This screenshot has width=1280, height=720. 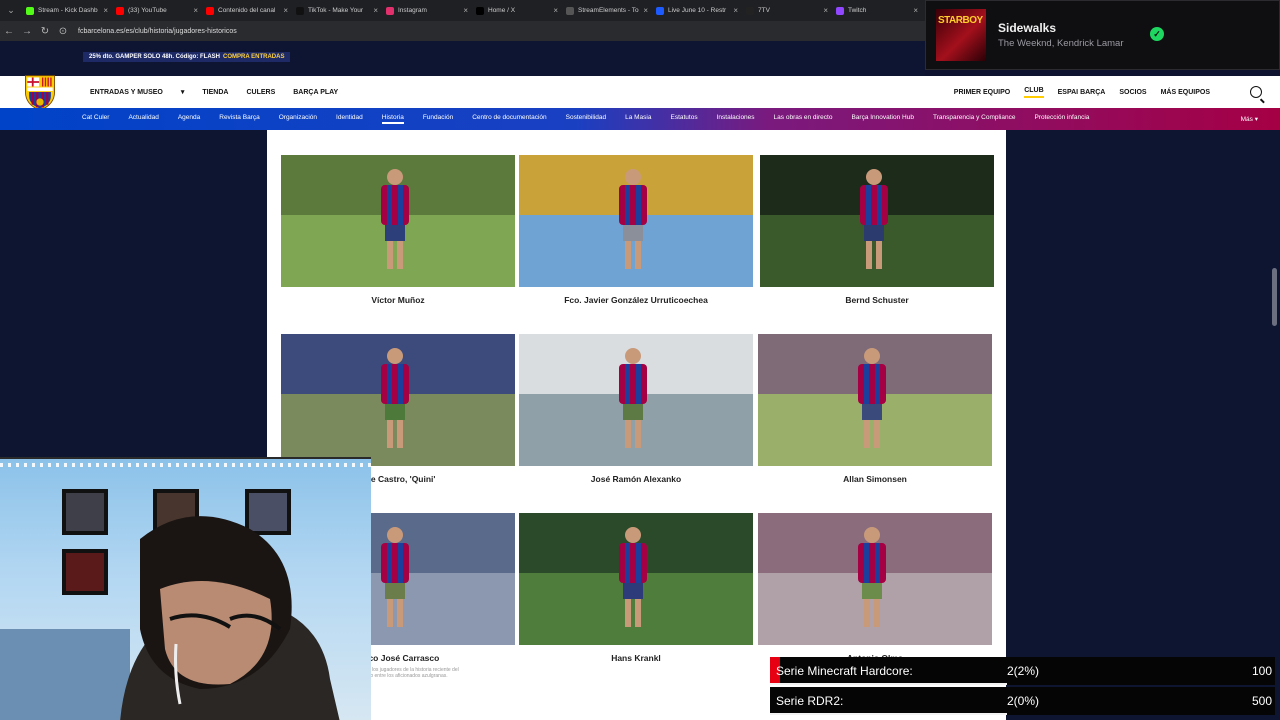 What do you see at coordinates (636, 658) in the screenshot?
I see `player-name: Hans Krankl` at bounding box center [636, 658].